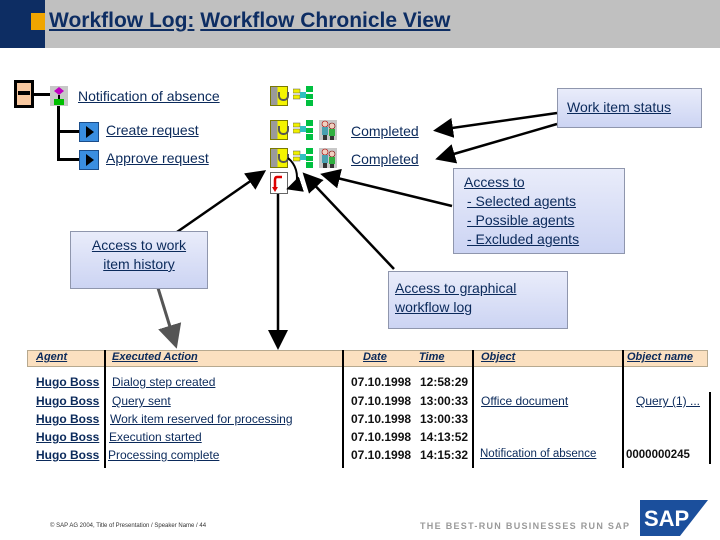  What do you see at coordinates (431, 357) in the screenshot?
I see `column-header-time: Time` at bounding box center [431, 357].